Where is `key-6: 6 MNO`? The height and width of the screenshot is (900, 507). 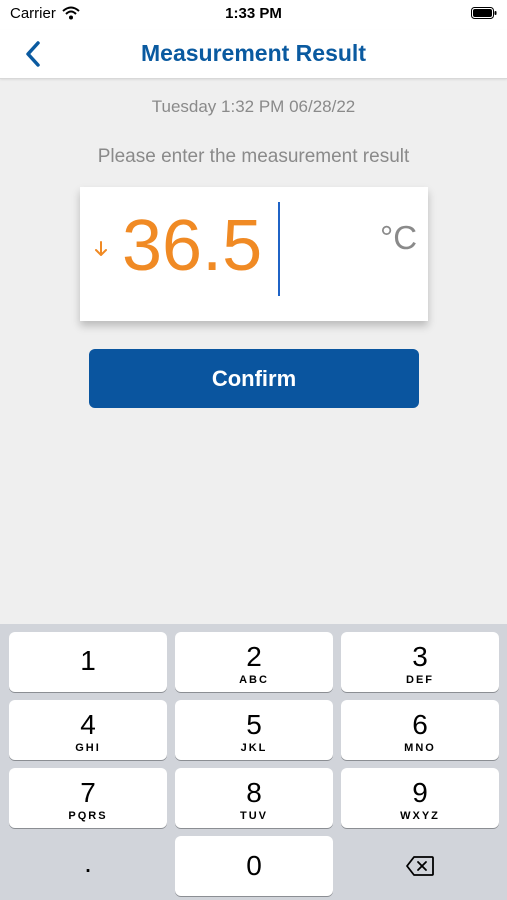 key-6: 6 MNO is located at coordinates (420, 730).